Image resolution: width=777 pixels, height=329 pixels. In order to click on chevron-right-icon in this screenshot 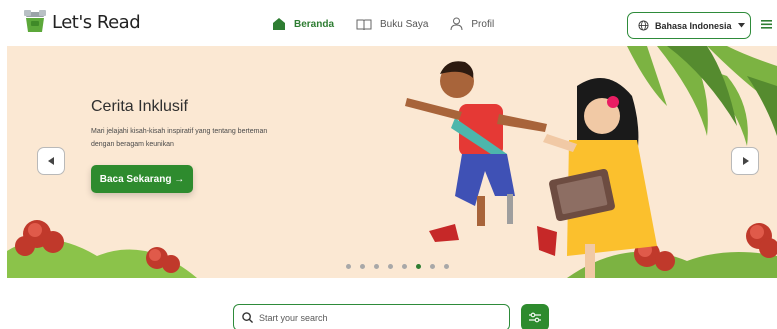, I will do `click(745, 161)`.